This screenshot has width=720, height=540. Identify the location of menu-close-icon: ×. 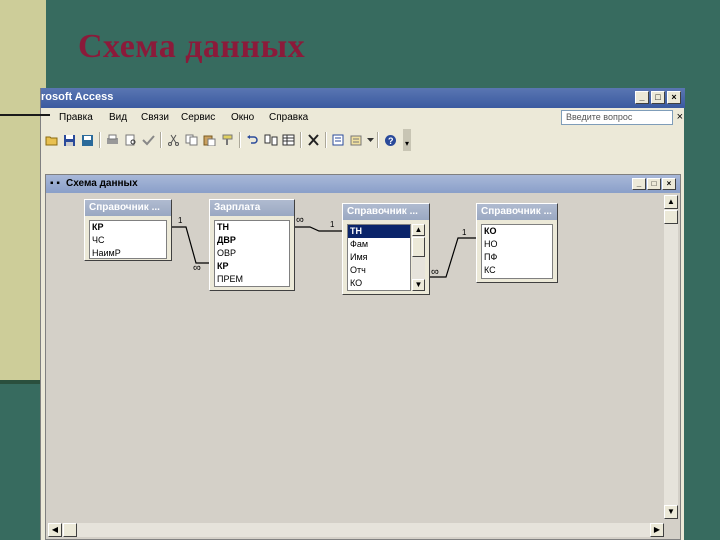
(680, 117).